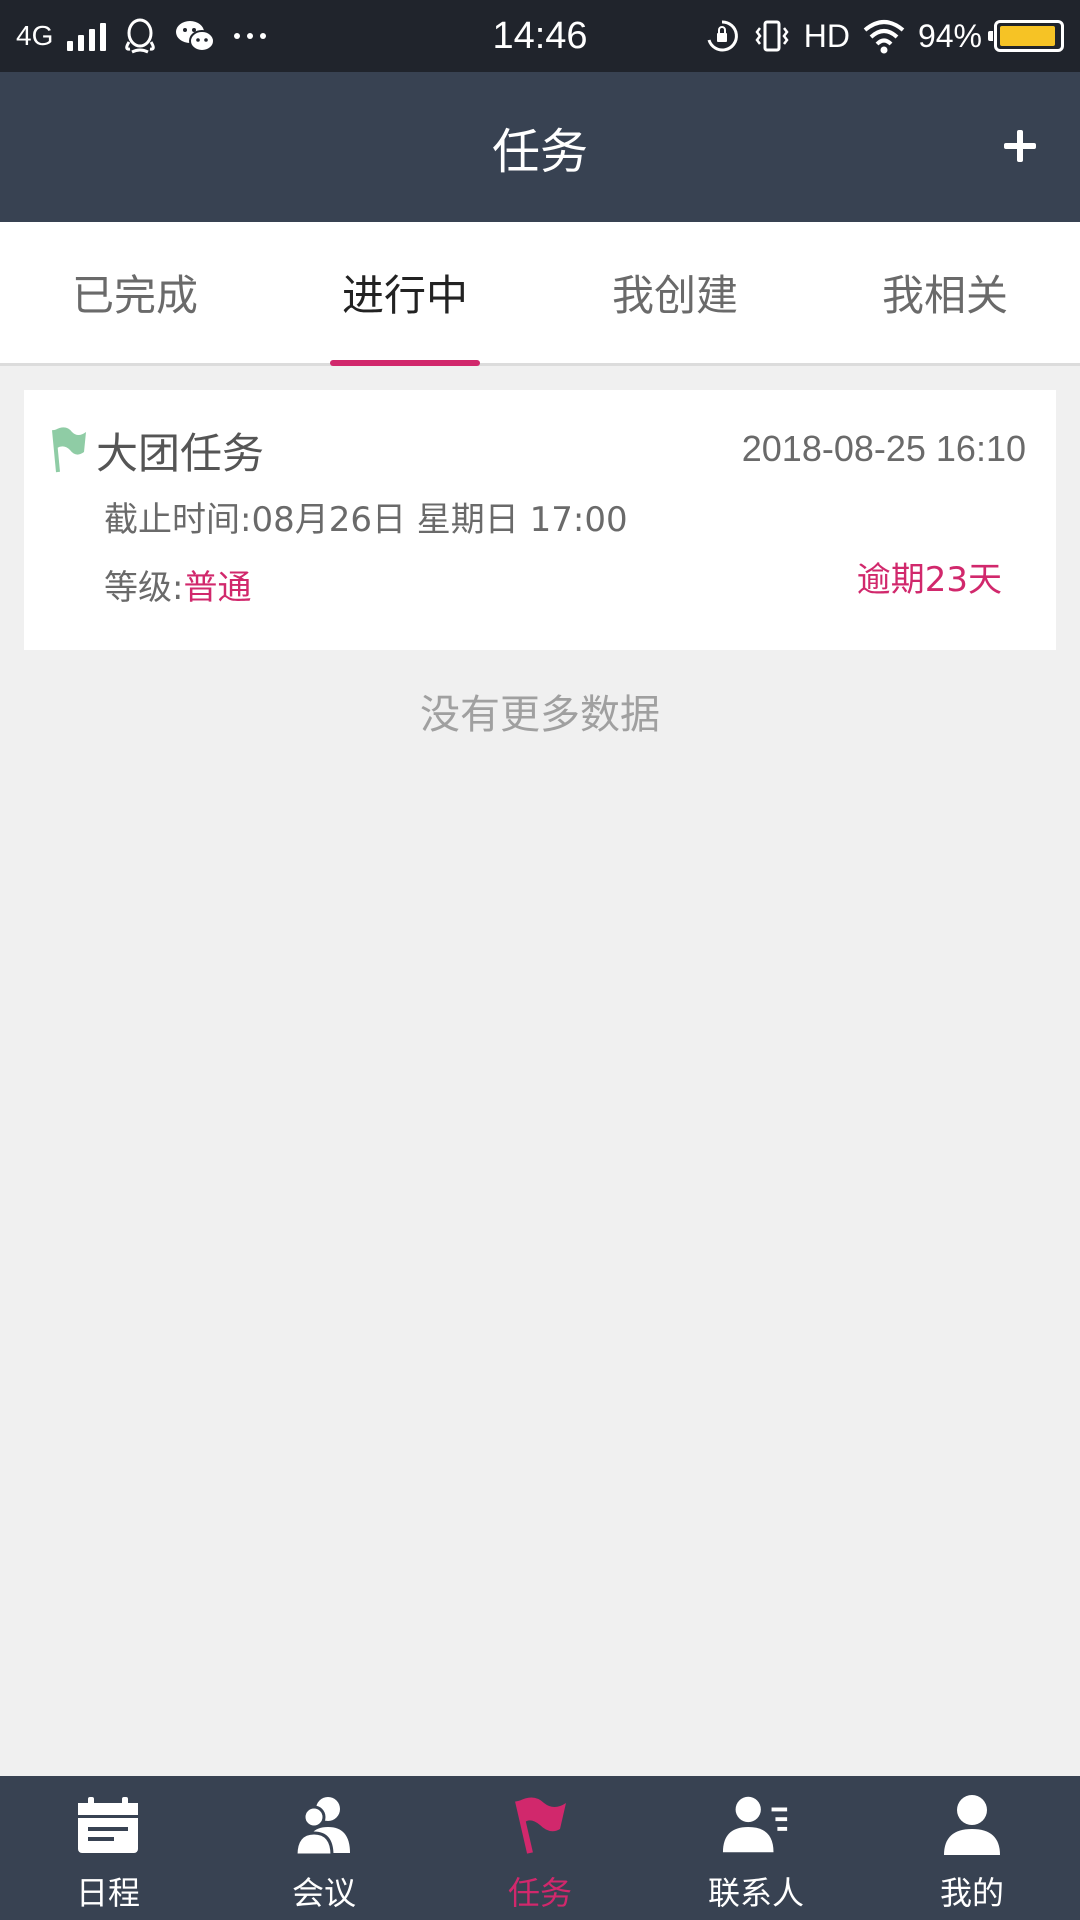  I want to click on vibrate-icon, so click(772, 36).